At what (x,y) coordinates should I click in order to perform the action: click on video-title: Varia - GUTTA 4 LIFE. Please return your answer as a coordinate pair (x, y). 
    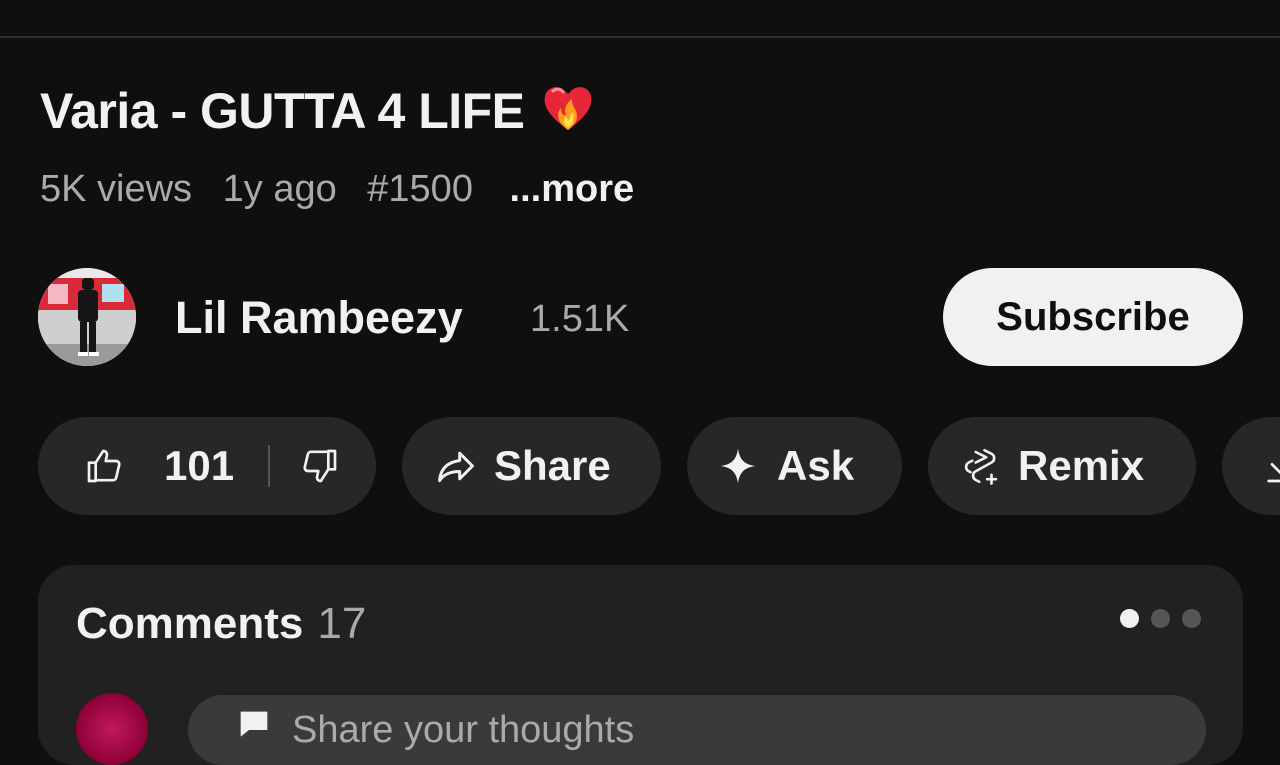
    Looking at the image, I should click on (318, 109).